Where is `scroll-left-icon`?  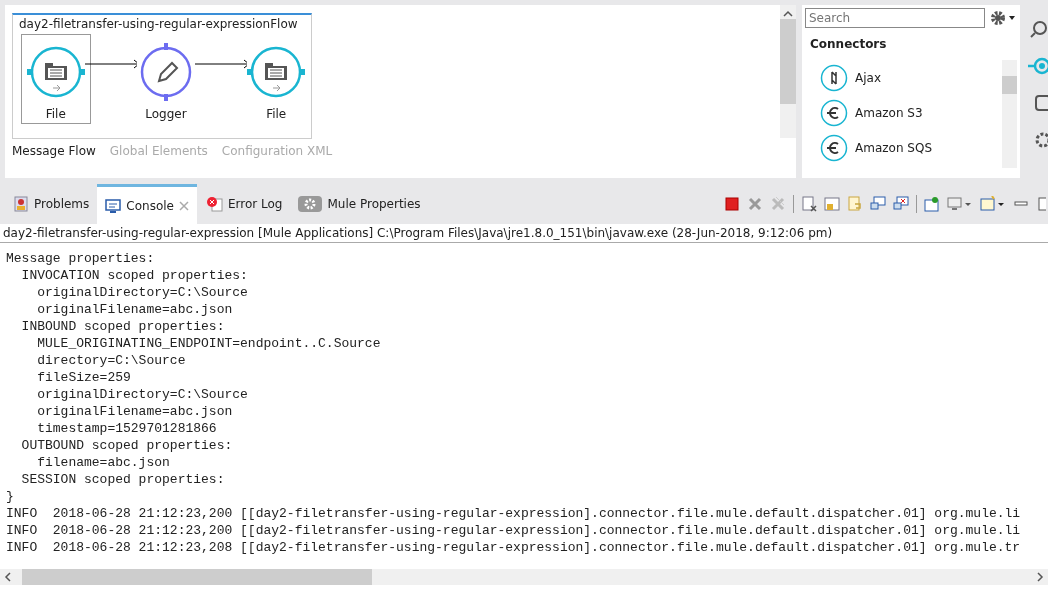 scroll-left-icon is located at coordinates (8, 577).